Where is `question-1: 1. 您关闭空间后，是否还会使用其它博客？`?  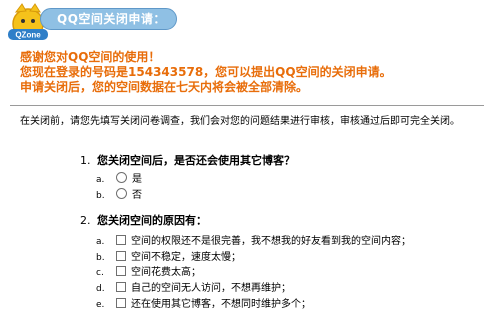 question-1: 1. 您关闭空间后，是否还会使用其它博客？ is located at coordinates (187, 161).